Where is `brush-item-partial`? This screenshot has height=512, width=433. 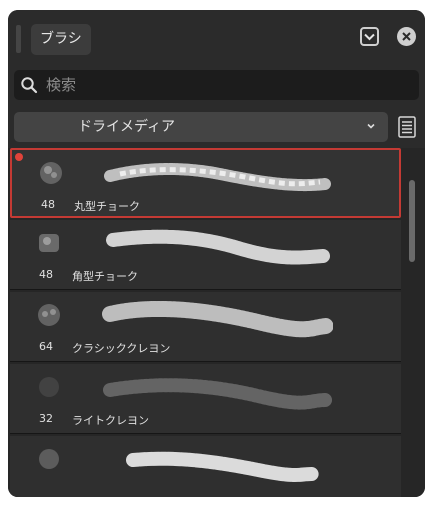
brush-item-partial is located at coordinates (205, 466).